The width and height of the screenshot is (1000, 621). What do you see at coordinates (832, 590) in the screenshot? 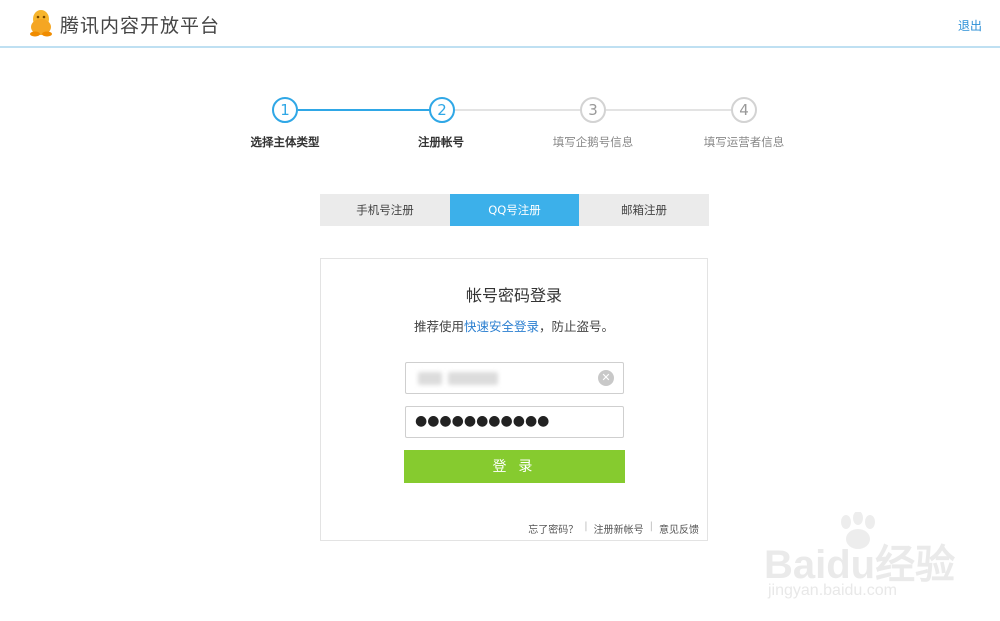
I see `watermark-url: jingyan.baidu.com` at bounding box center [832, 590].